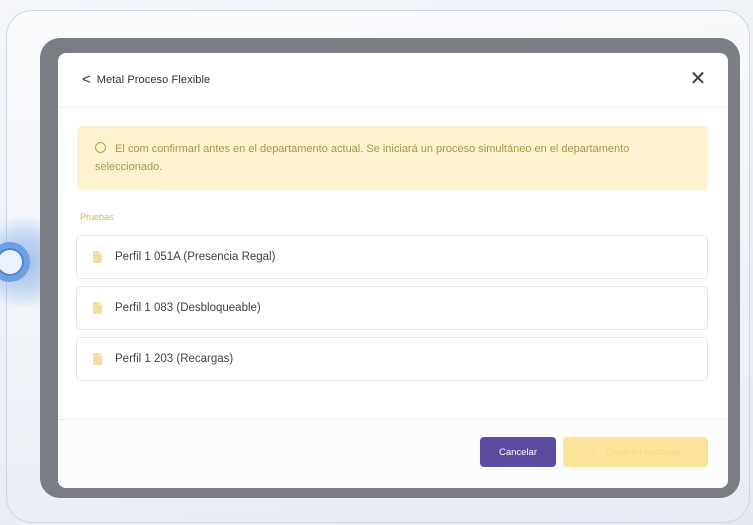 The height and width of the screenshot is (525, 753). I want to click on info-circle-icon, so click(100, 147).